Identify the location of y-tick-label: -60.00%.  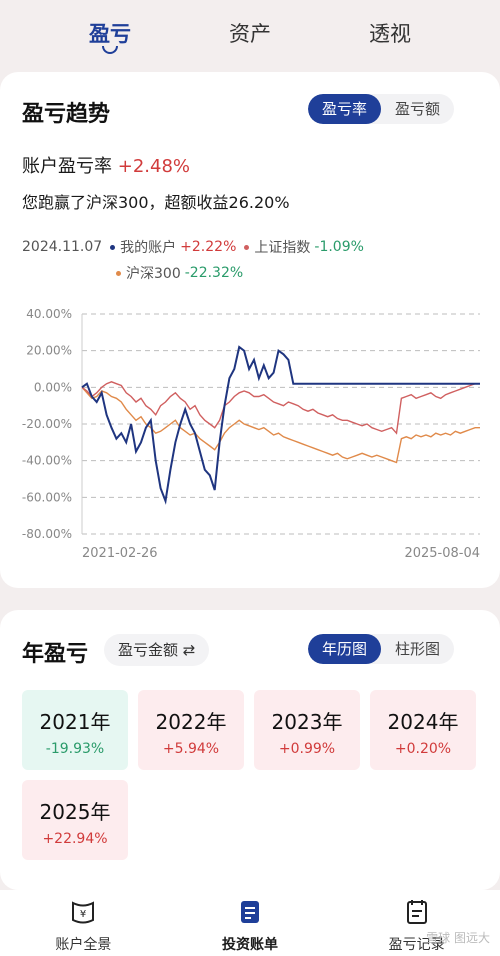
(47, 497).